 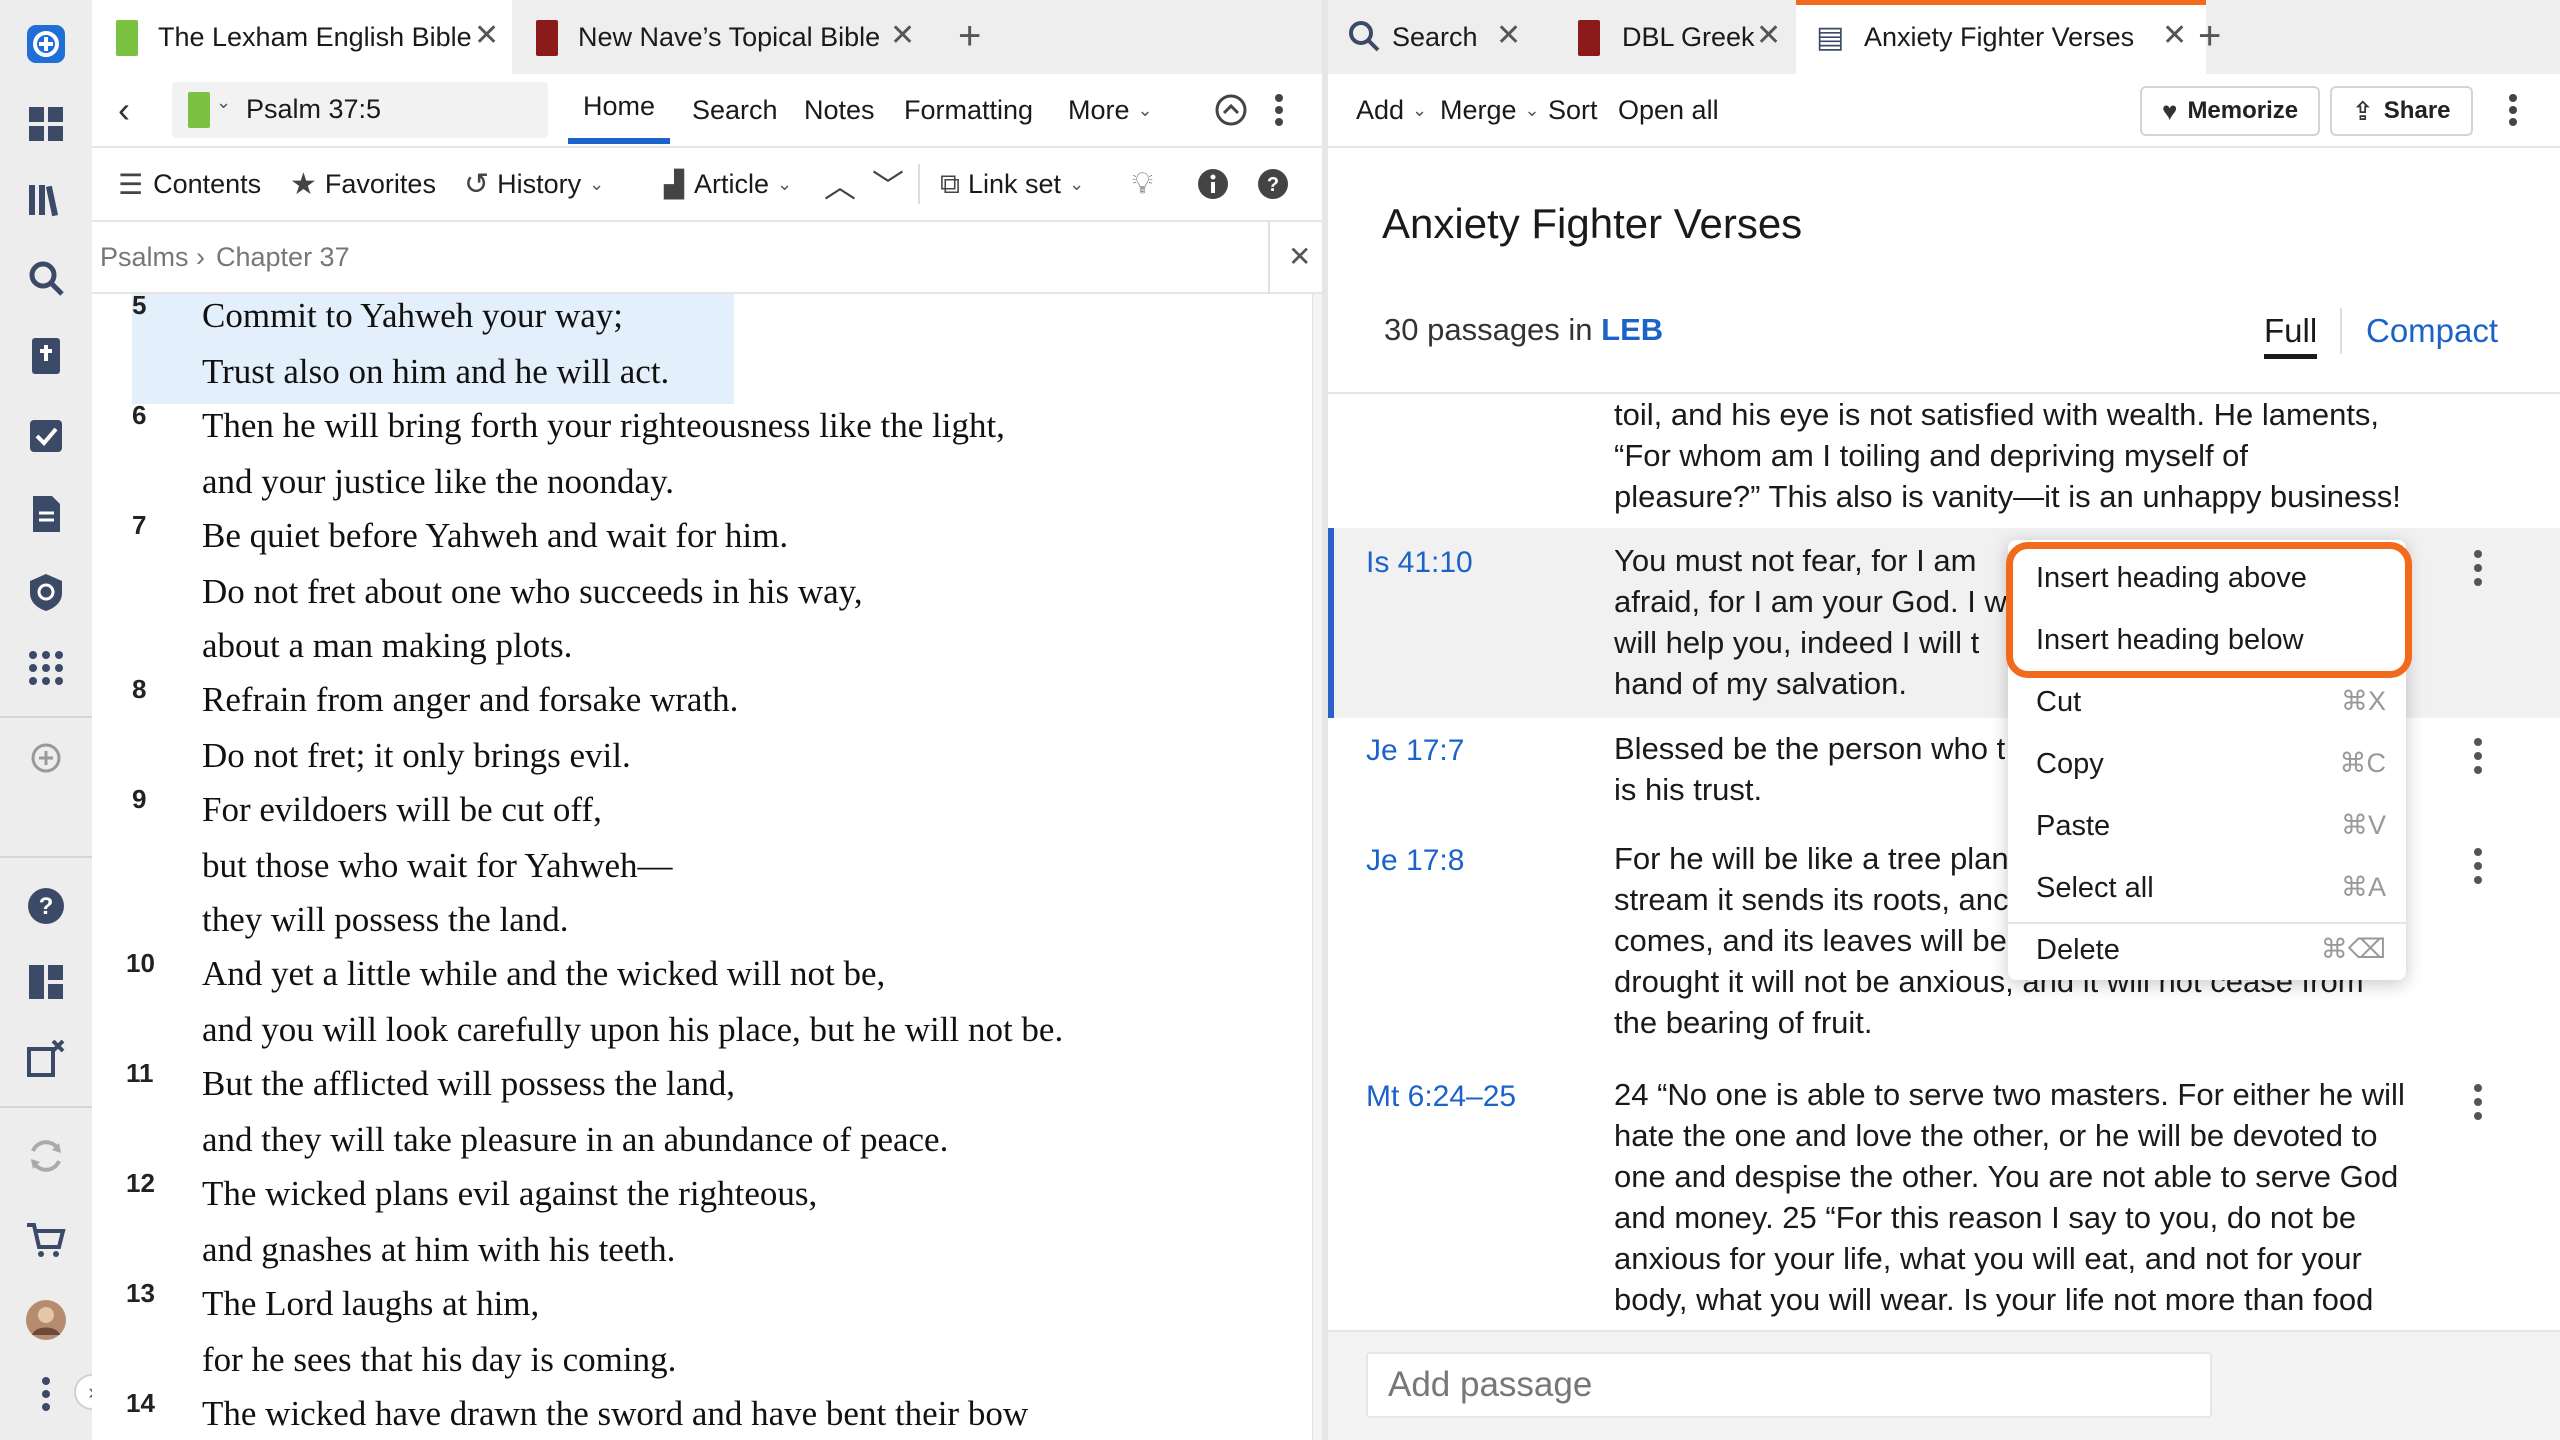 I want to click on merge-button: Merge ⌄, so click(x=1490, y=110).